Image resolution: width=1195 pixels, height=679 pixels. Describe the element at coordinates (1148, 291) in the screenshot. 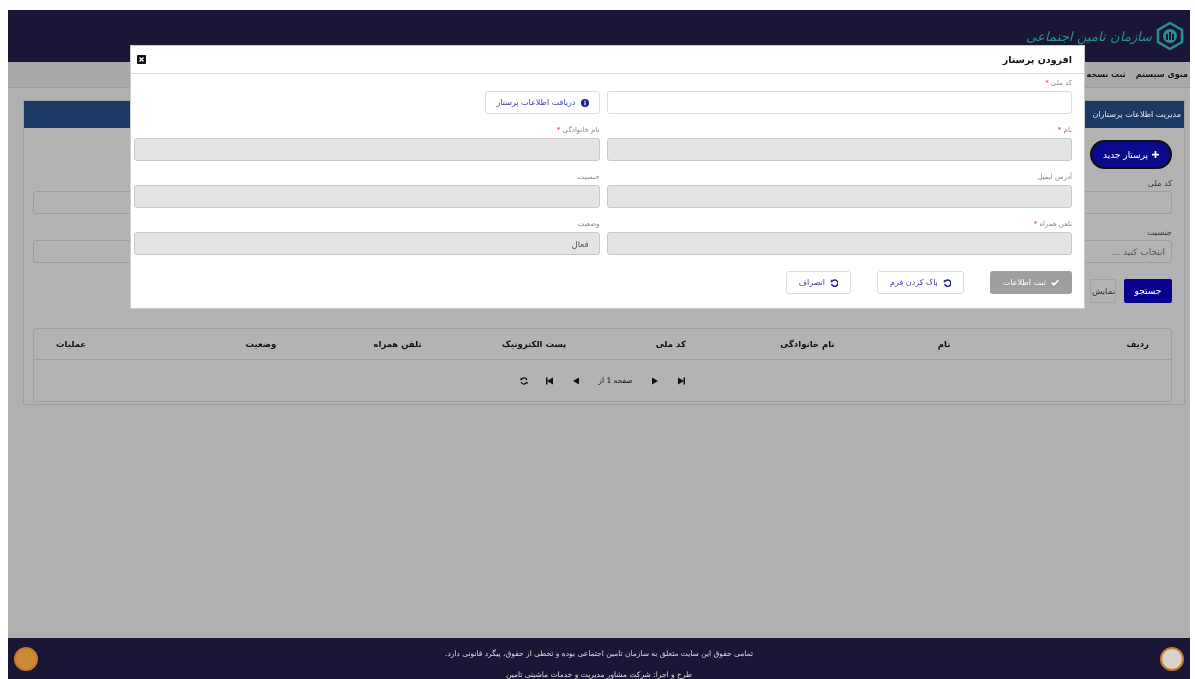

I see `search-button: جستجو` at that location.